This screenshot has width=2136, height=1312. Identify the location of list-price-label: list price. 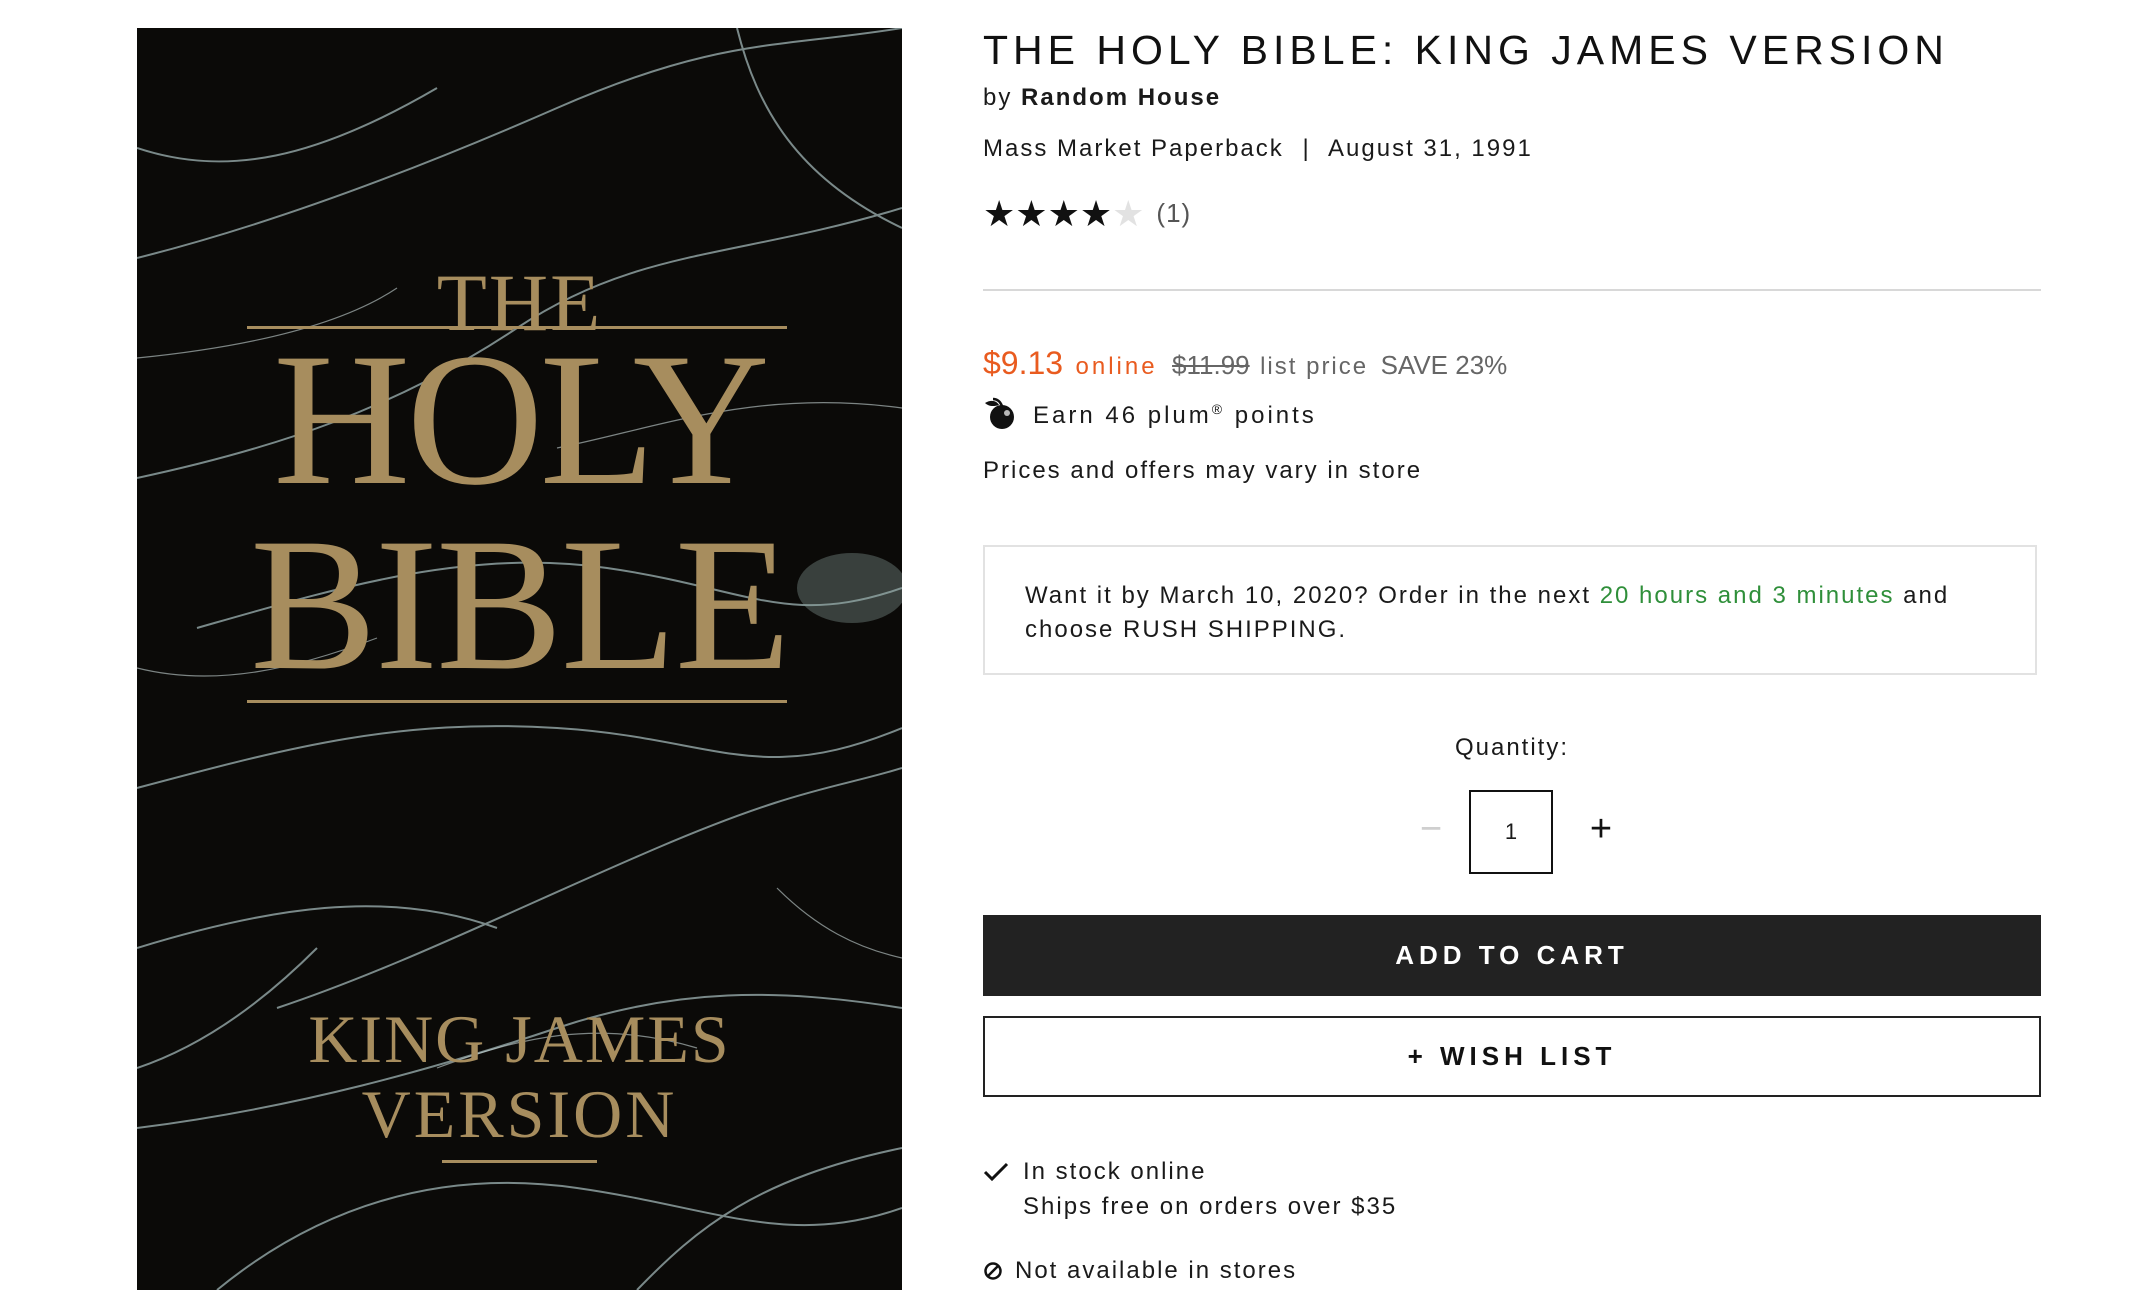
(1314, 366).